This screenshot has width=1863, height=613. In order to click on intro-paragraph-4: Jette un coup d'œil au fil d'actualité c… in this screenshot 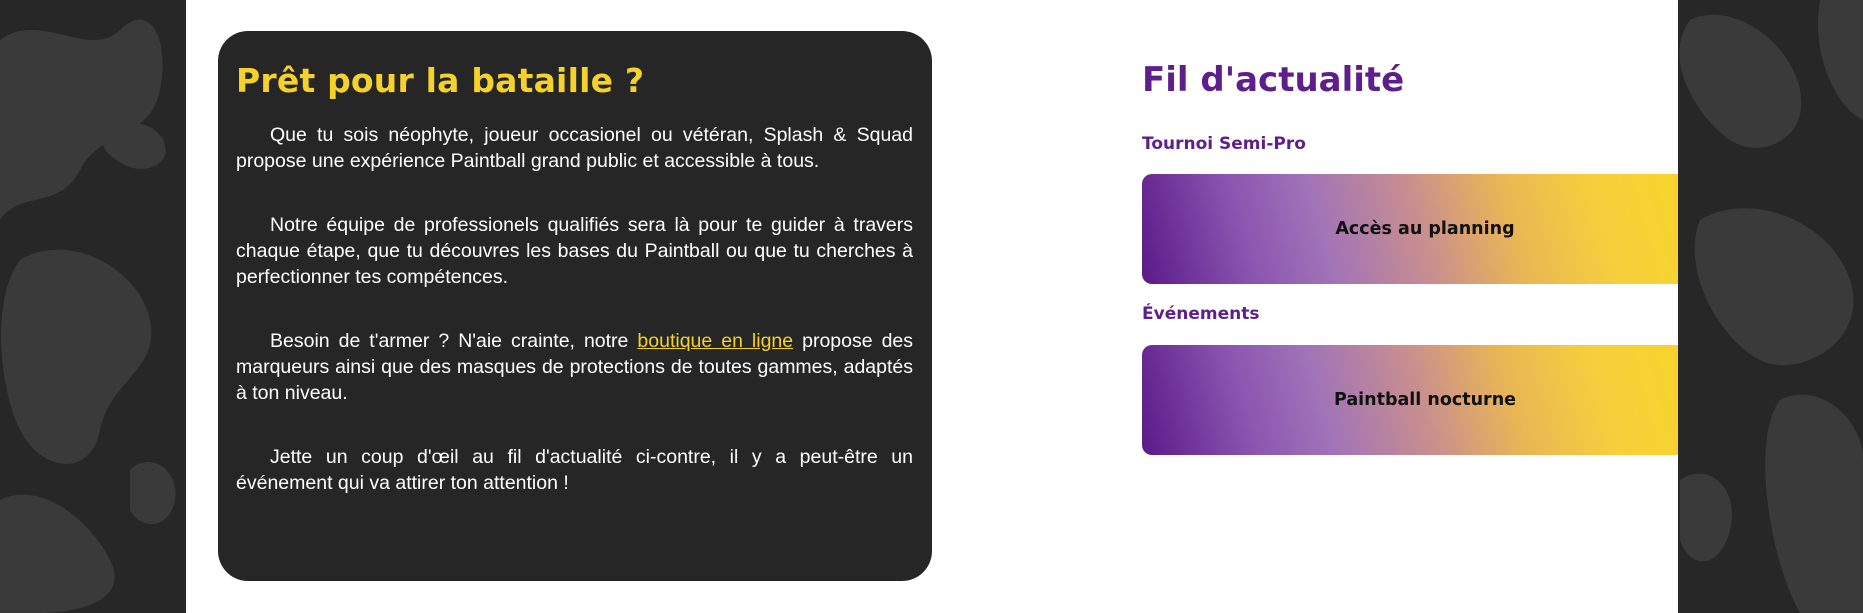, I will do `click(574, 470)`.